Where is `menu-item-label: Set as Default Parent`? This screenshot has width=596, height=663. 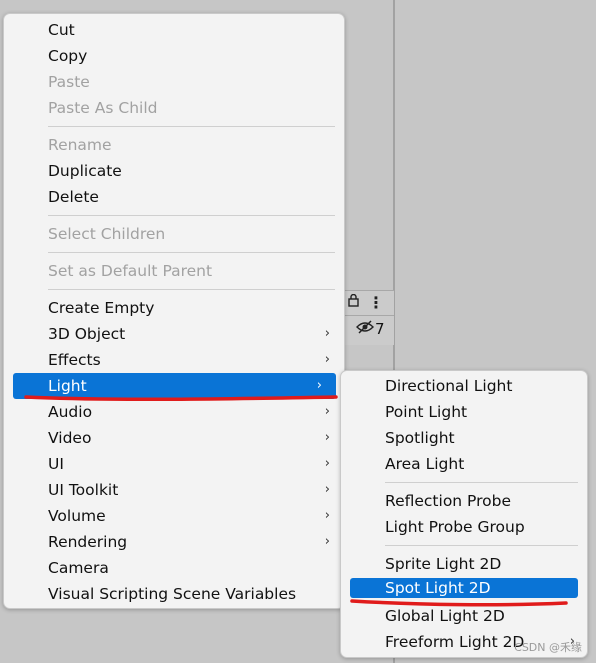 menu-item-label: Set as Default Parent is located at coordinates (130, 271).